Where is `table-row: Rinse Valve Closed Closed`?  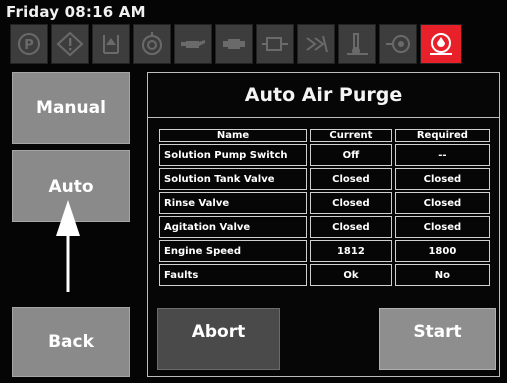 table-row: Rinse Valve Closed Closed is located at coordinates (324, 203).